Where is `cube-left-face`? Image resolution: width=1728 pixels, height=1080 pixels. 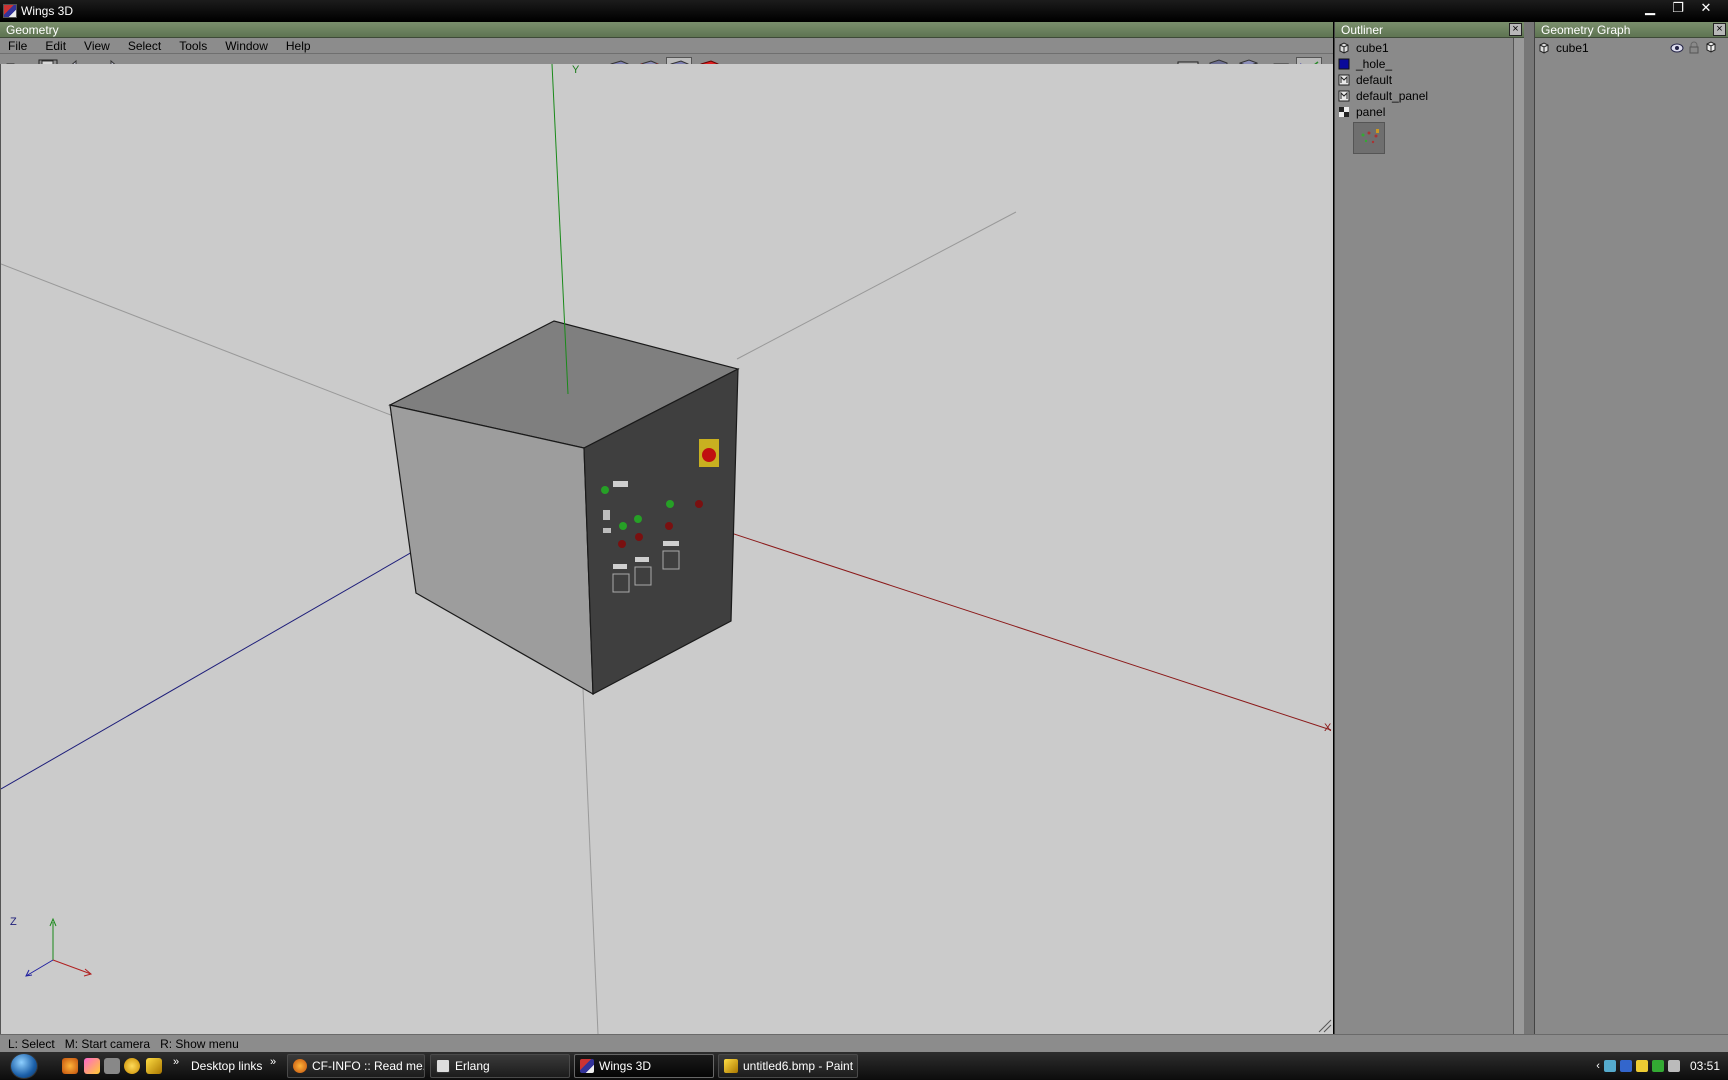
cube-left-face is located at coordinates (491, 550).